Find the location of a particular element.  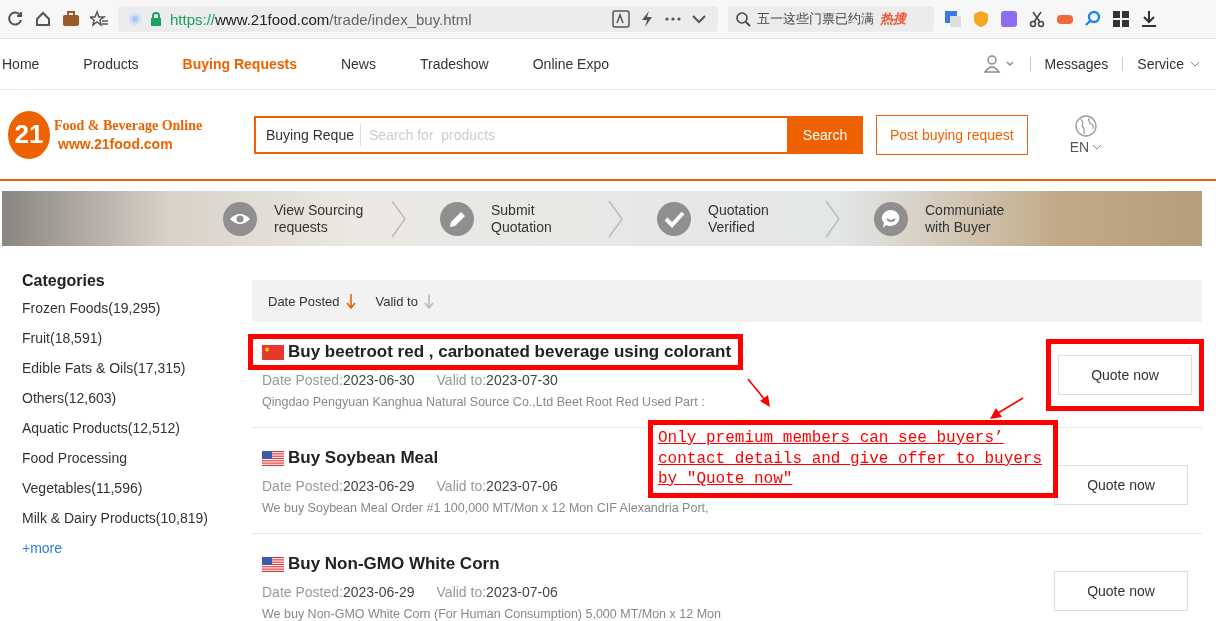

valid-to-date: Valid to:2023-07-30 is located at coordinates (497, 380).